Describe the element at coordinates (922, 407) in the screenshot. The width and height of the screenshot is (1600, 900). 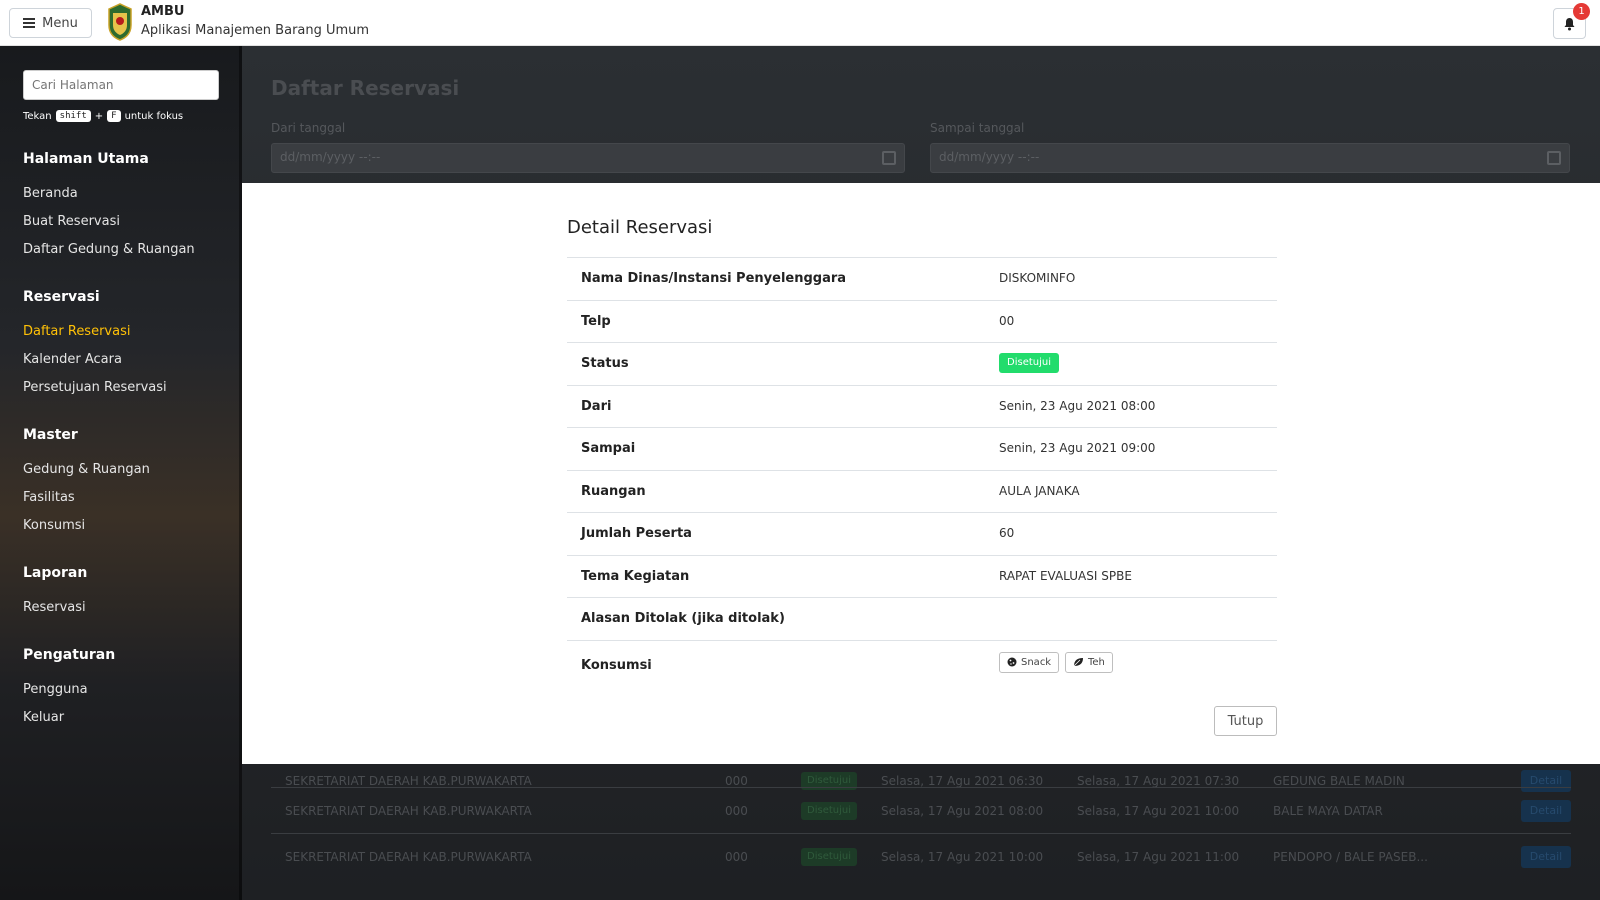
I see `detail-row-from: Dari Senin, 23 Agu 2021 08:00` at that location.